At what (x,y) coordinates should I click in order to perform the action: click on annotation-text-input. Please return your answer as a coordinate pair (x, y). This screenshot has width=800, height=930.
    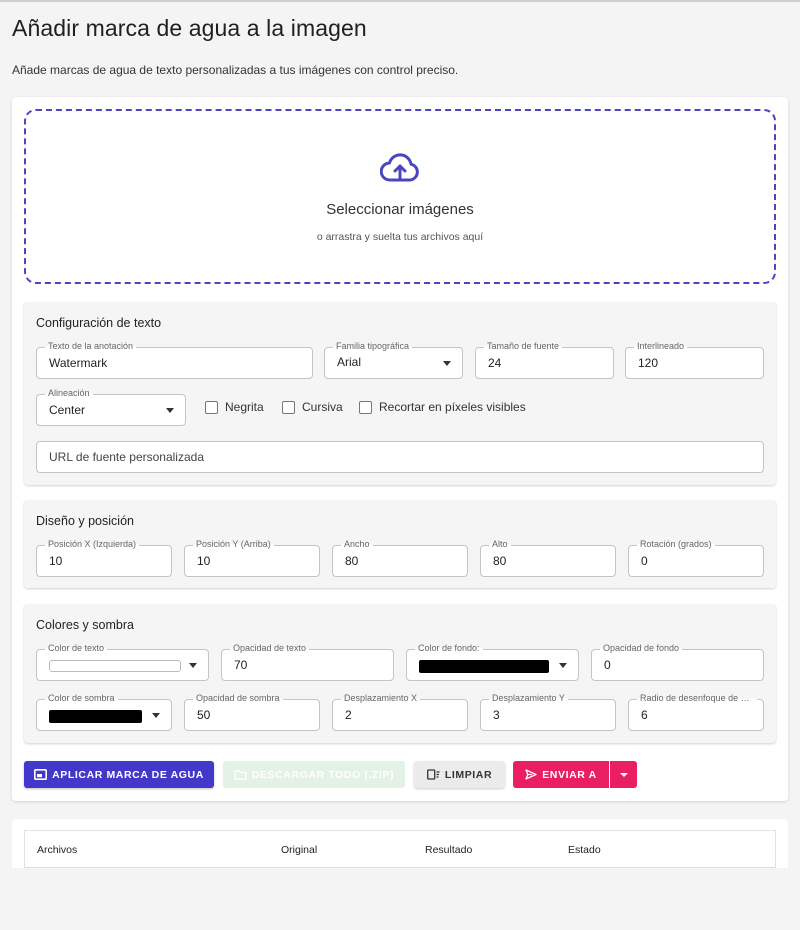
    Looking at the image, I should click on (174, 363).